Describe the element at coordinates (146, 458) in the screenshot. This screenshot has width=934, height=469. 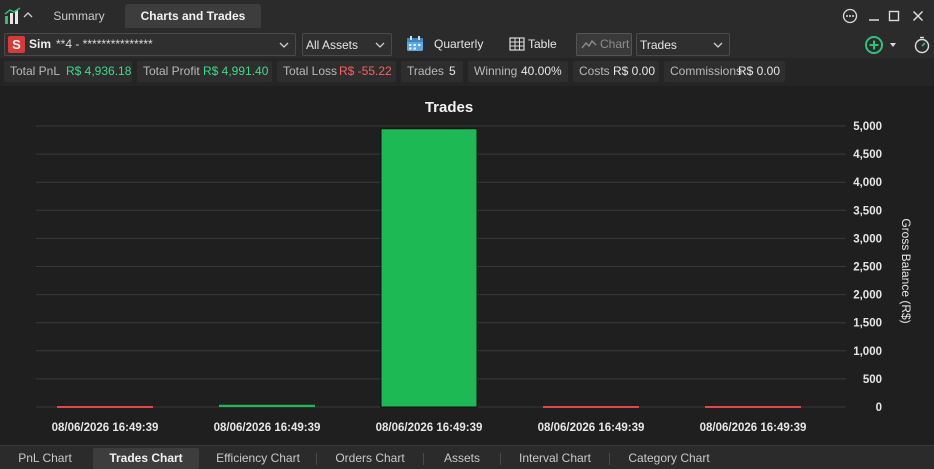
I see `tab-trades-chart: Trades Chart` at that location.